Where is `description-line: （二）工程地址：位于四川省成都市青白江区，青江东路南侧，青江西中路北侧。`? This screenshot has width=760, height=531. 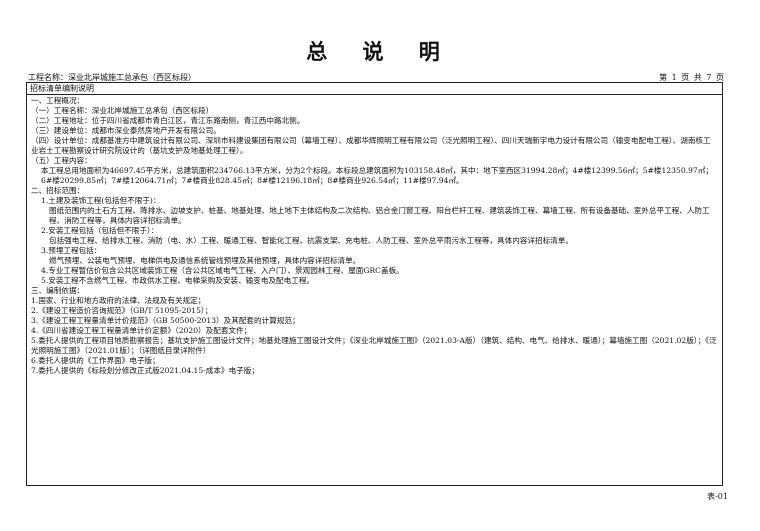 description-line: （二）工程地址：位于四川省成都市青白江区，青江东路南侧，青江西中路北侧。 is located at coordinates (168, 120).